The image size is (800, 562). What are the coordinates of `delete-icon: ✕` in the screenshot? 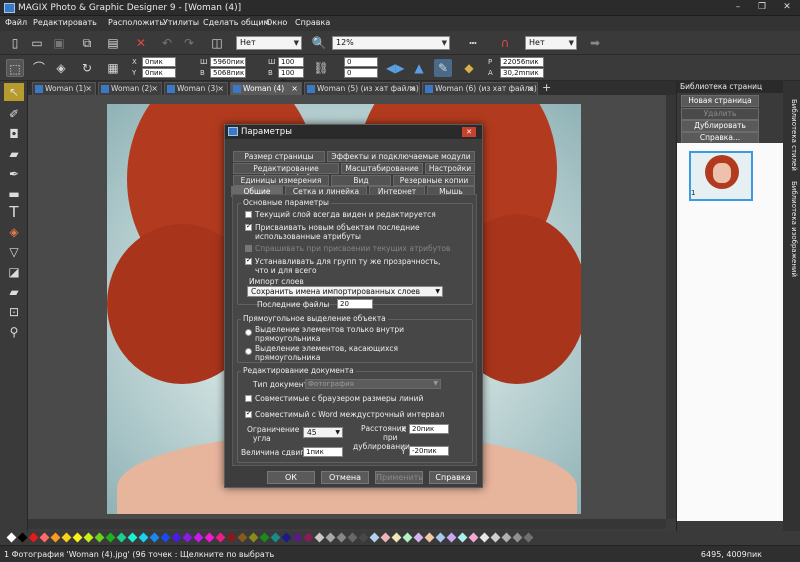 It's located at (141, 43).